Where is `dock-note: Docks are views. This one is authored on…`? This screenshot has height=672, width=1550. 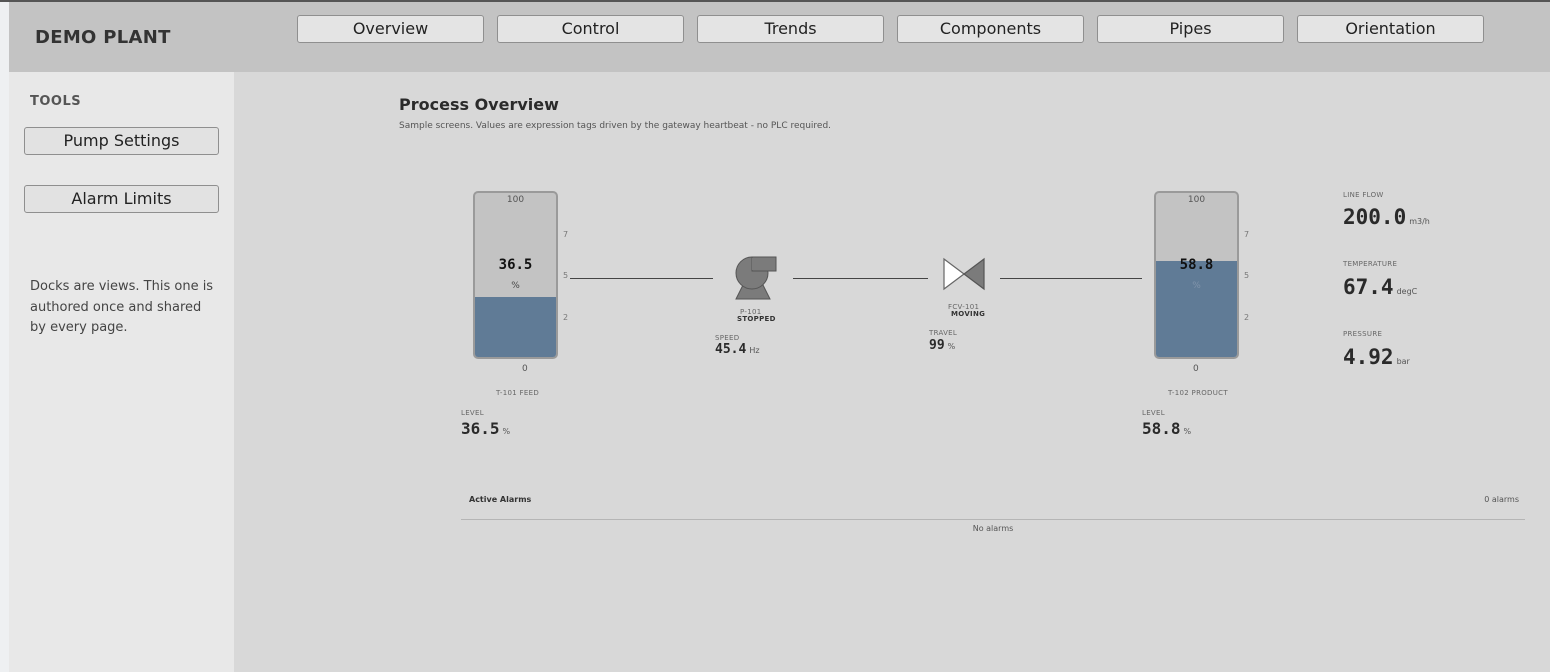
dock-note: Docks are views. This one is authored on… is located at coordinates (122, 307).